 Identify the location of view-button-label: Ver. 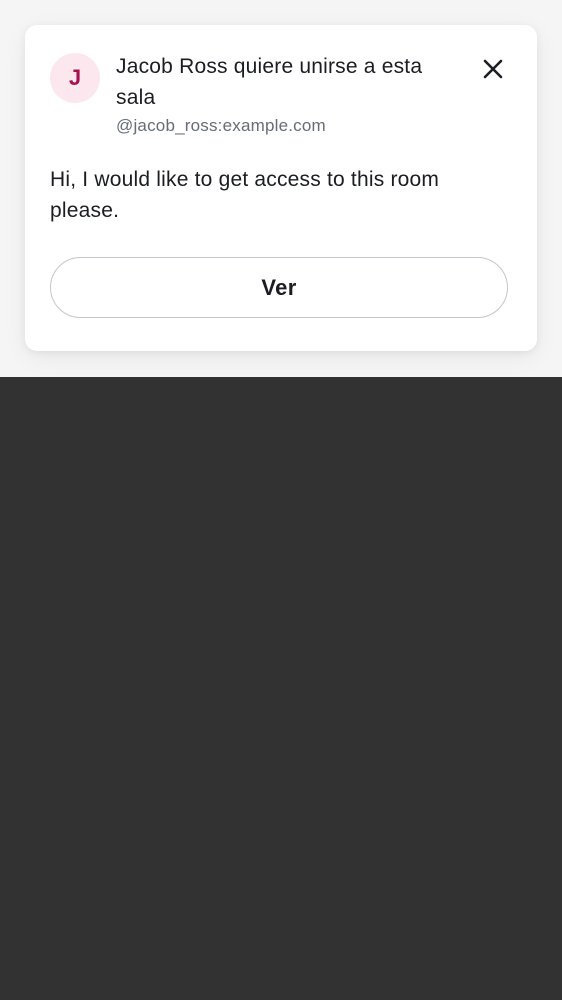
(279, 287).